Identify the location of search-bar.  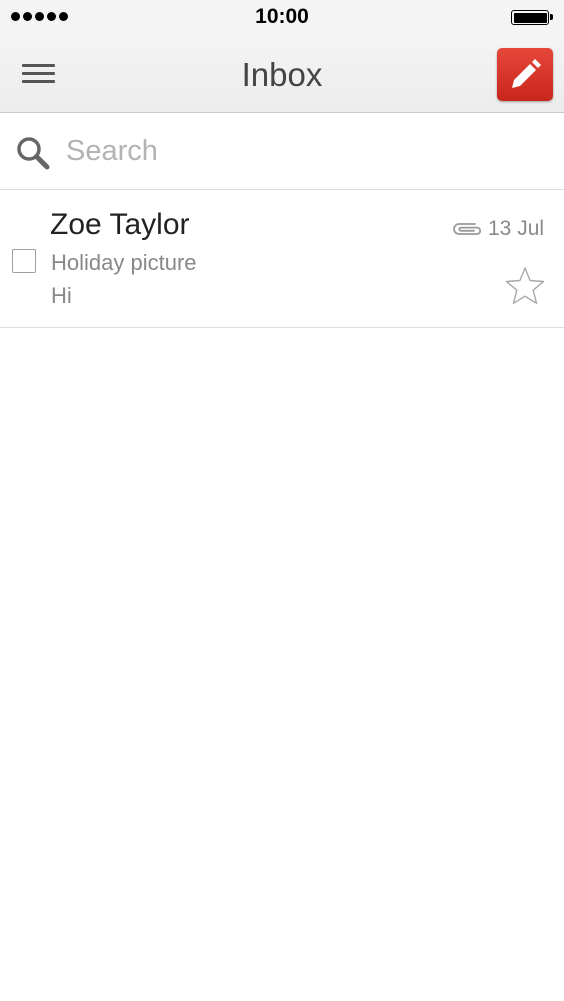
(282, 151).